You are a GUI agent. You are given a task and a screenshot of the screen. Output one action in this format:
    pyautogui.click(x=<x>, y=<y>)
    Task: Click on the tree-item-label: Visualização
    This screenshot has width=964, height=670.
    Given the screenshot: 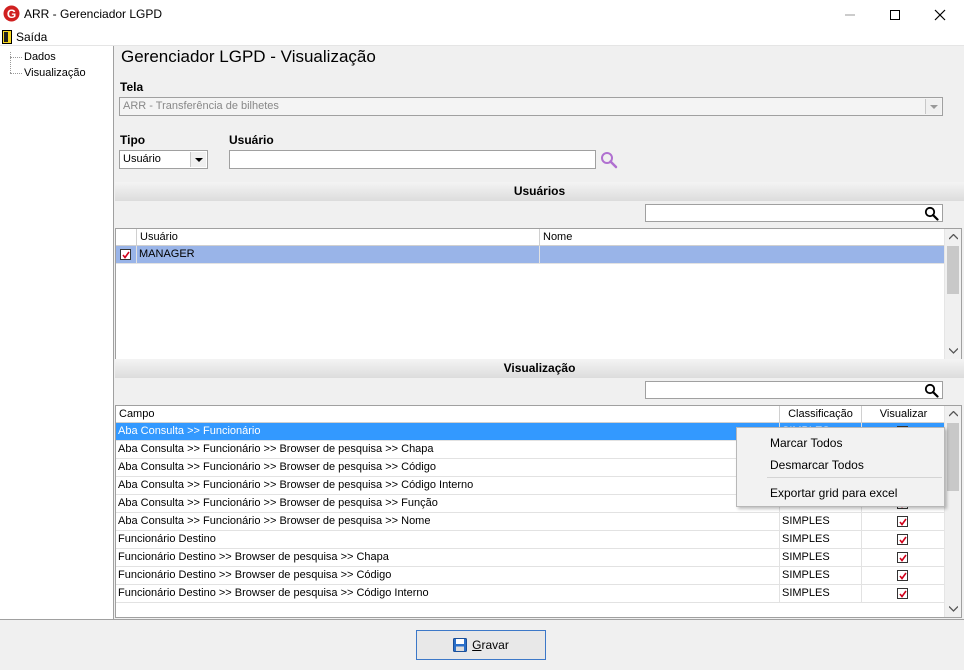 What is the action you would take?
    pyautogui.click(x=55, y=73)
    